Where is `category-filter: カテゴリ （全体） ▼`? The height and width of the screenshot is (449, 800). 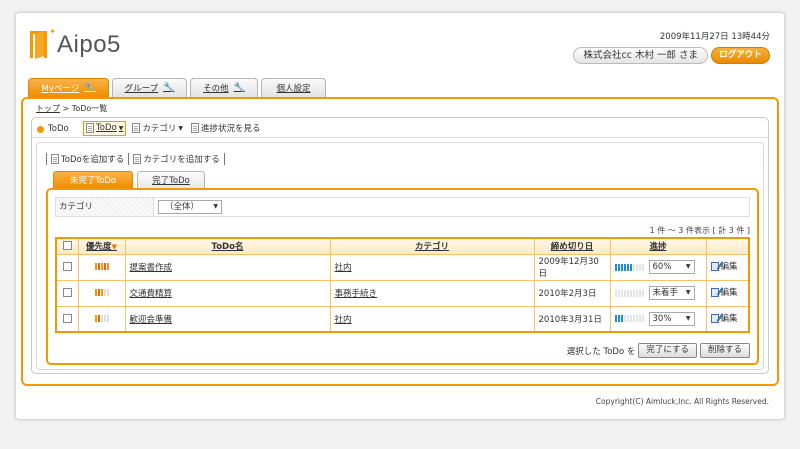
category-filter: カテゴリ （全体） ▼ is located at coordinates (402, 207).